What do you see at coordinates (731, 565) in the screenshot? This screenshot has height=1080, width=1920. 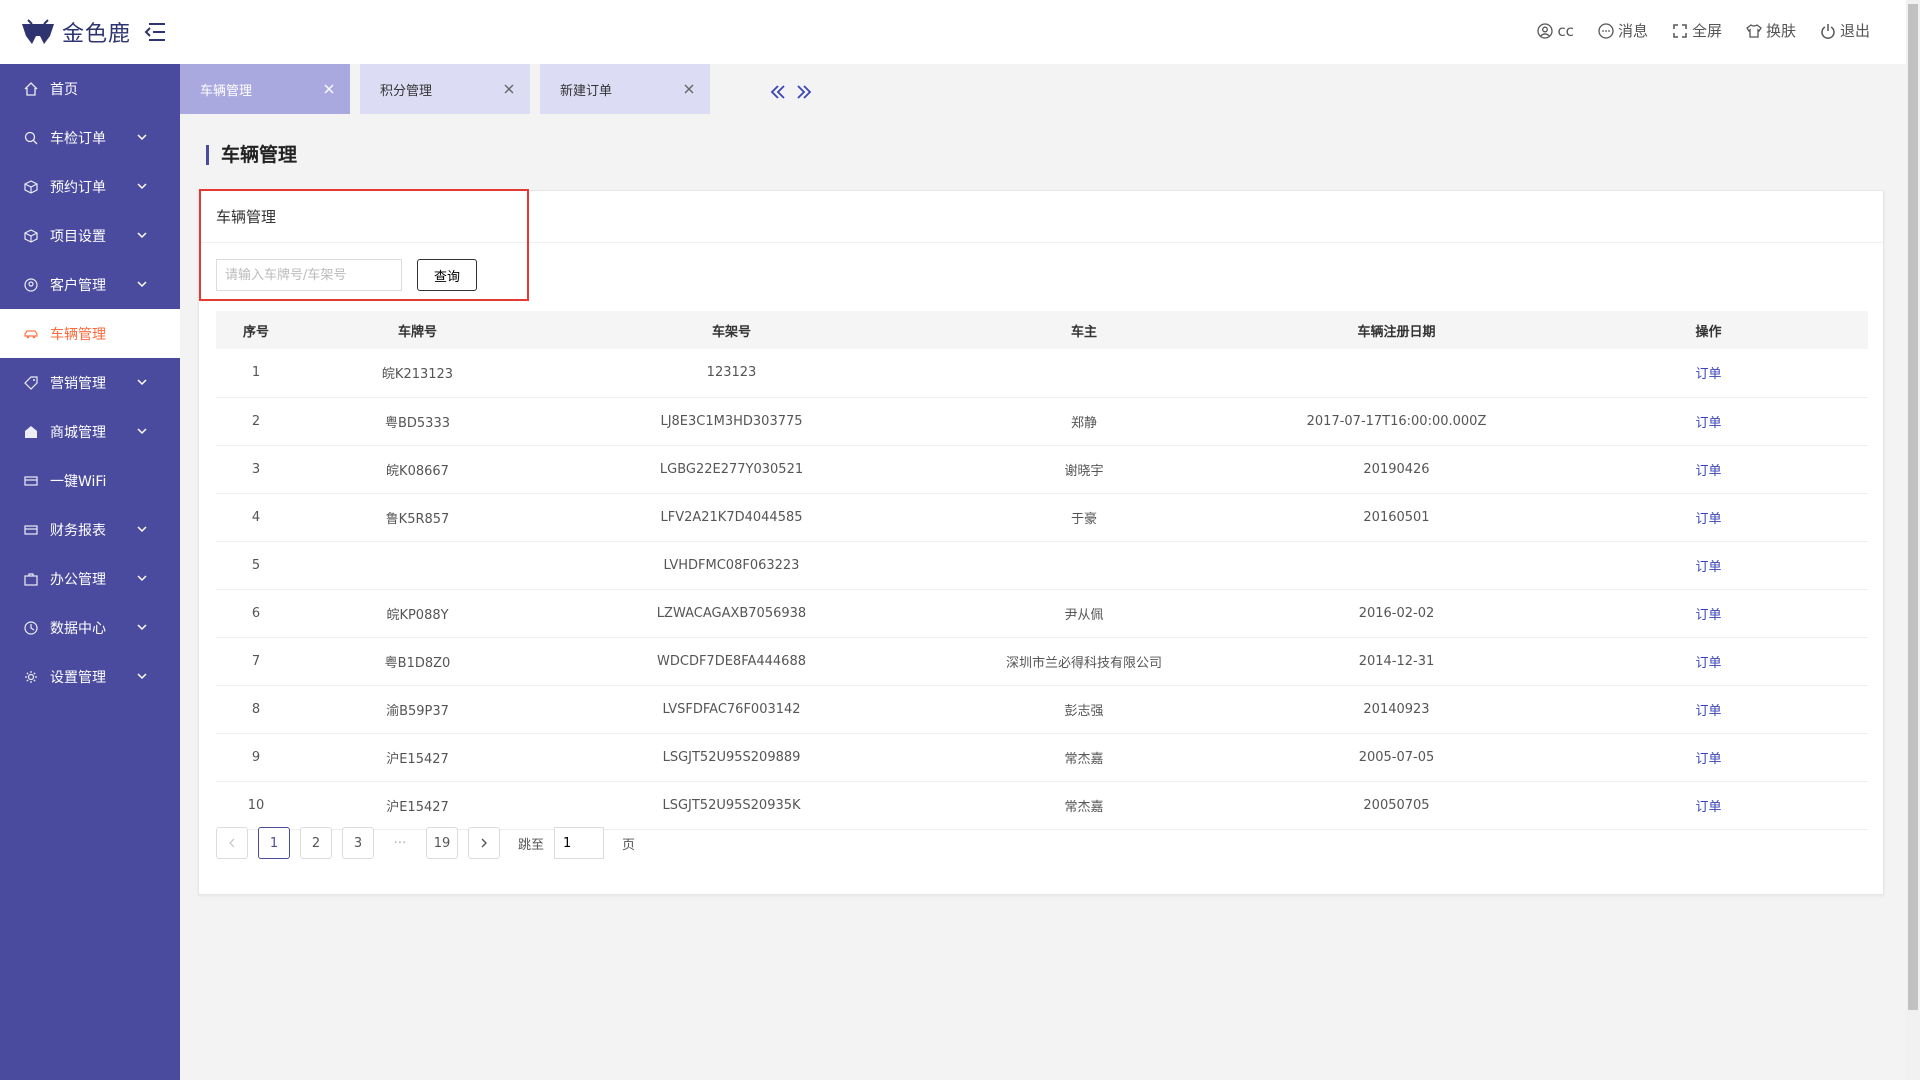 I see `cell-vin: LVHDFMC08F063223` at bounding box center [731, 565].